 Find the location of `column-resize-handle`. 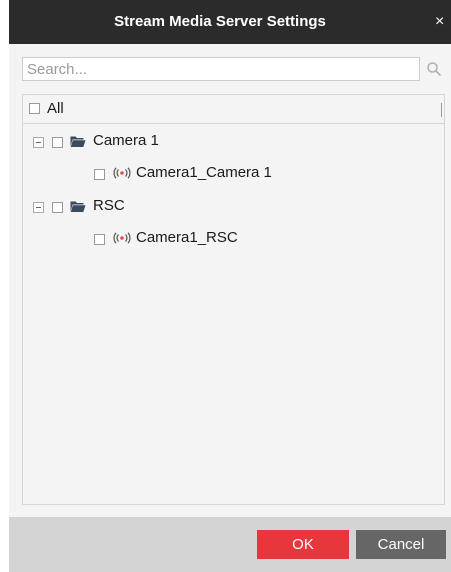

column-resize-handle is located at coordinates (441, 110).